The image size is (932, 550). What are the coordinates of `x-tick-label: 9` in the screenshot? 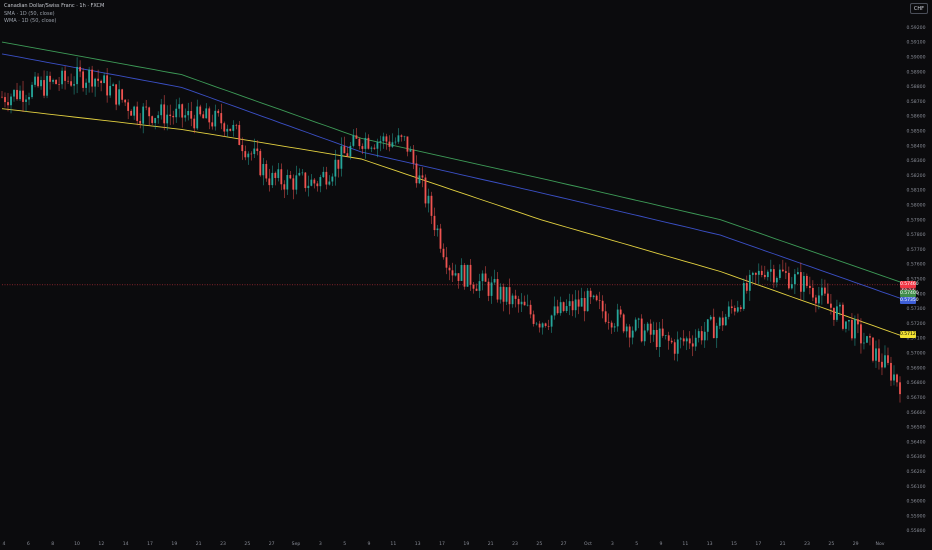 It's located at (369, 544).